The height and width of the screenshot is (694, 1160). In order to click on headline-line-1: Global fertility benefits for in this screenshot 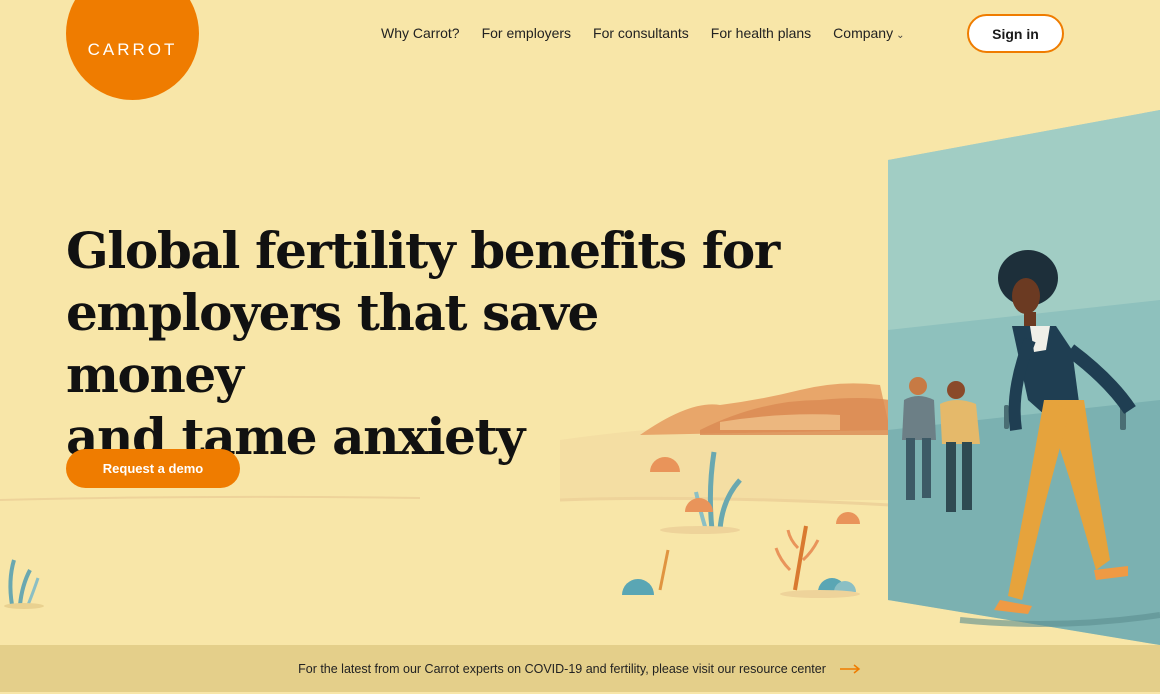, I will do `click(423, 250)`.